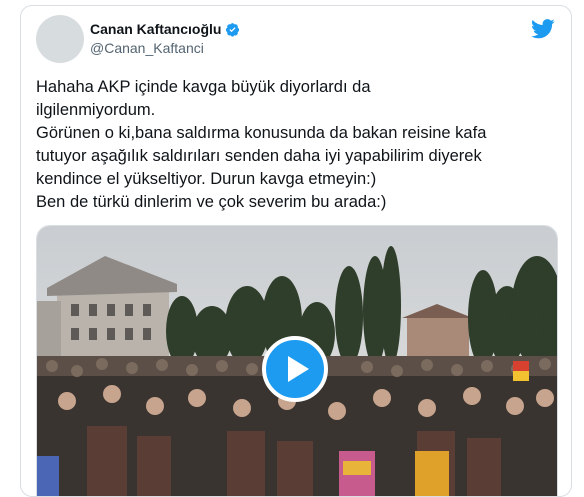 Image resolution: width=584 pixels, height=497 pixels. I want to click on play-button, so click(295, 369).